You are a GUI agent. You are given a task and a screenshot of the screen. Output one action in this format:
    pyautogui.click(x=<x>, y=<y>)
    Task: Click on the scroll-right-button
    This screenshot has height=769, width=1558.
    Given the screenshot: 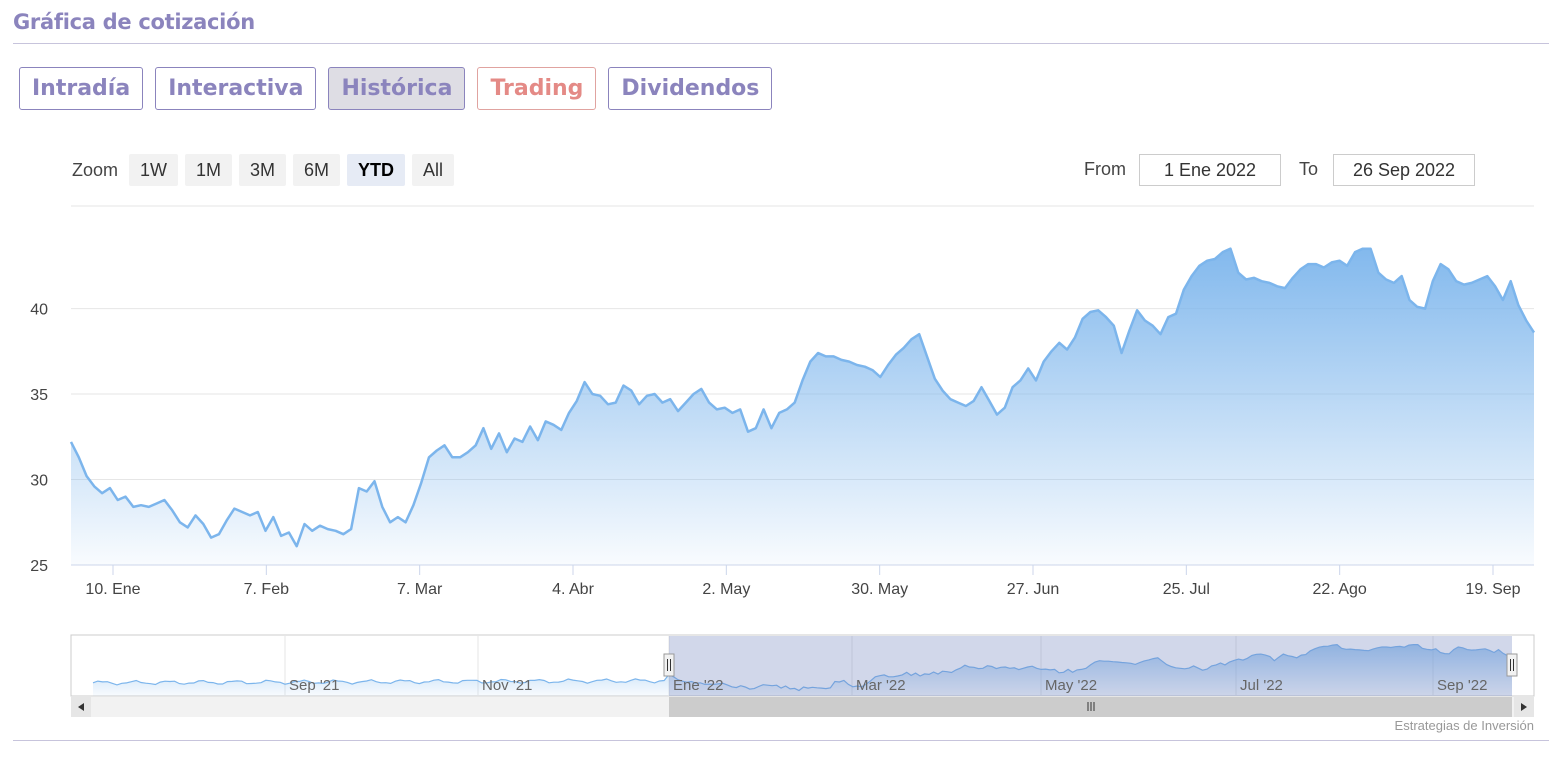 What is the action you would take?
    pyautogui.click(x=1524, y=707)
    